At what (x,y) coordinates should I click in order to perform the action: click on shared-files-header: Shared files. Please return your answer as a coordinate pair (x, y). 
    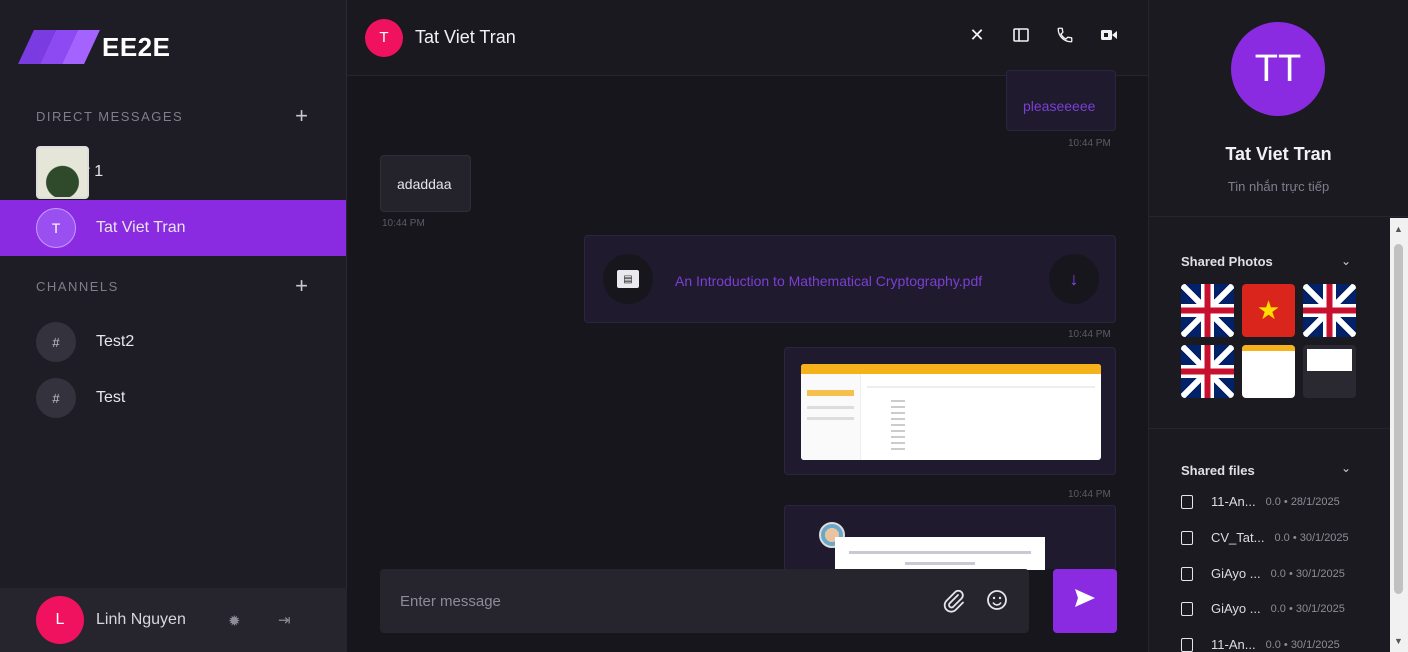
    Looking at the image, I should click on (1218, 470).